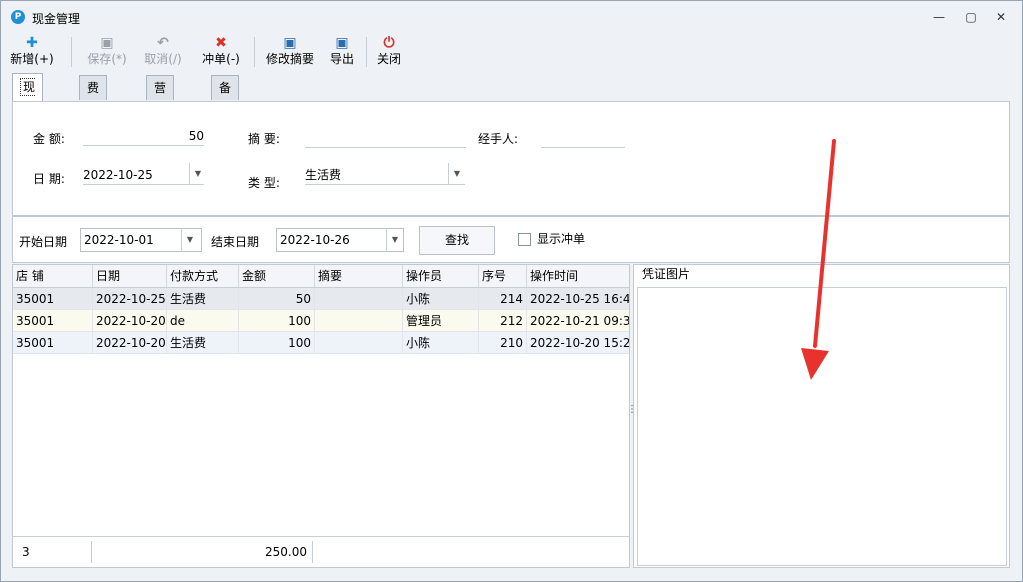 The height and width of the screenshot is (582, 1023). What do you see at coordinates (340, 240) in the screenshot?
I see `end-date-picker: 2022-10-26` at bounding box center [340, 240].